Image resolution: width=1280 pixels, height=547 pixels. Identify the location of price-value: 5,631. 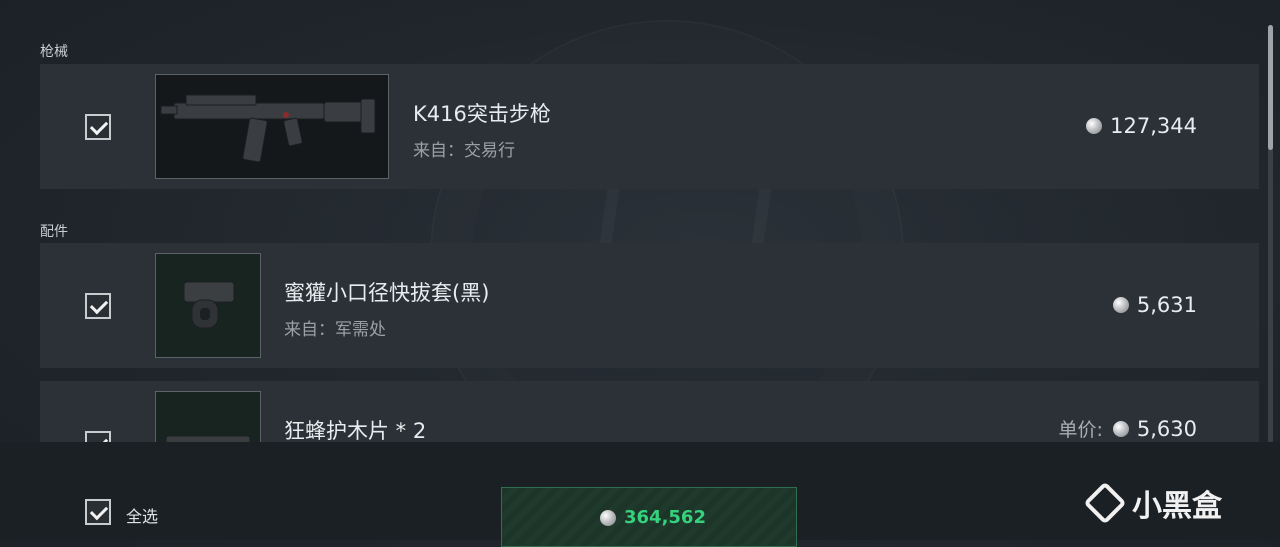
(1166, 305).